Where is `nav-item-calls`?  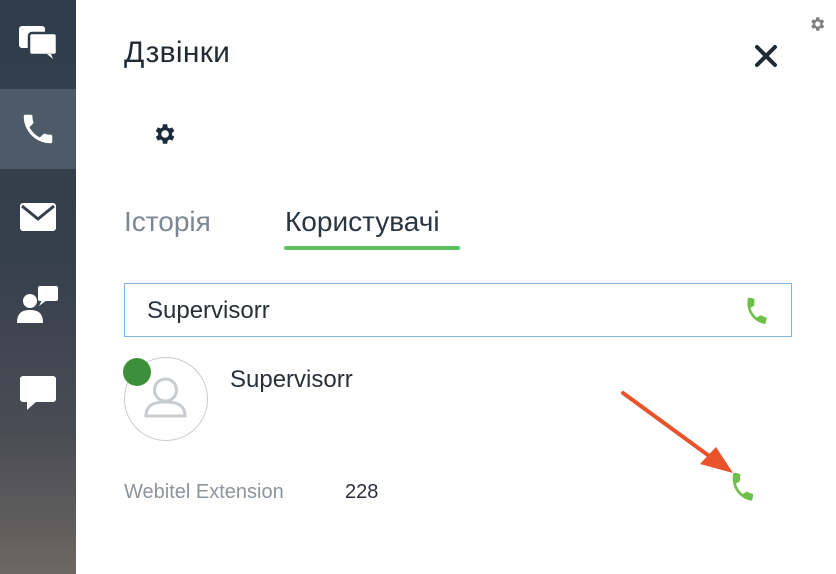 nav-item-calls is located at coordinates (38, 129).